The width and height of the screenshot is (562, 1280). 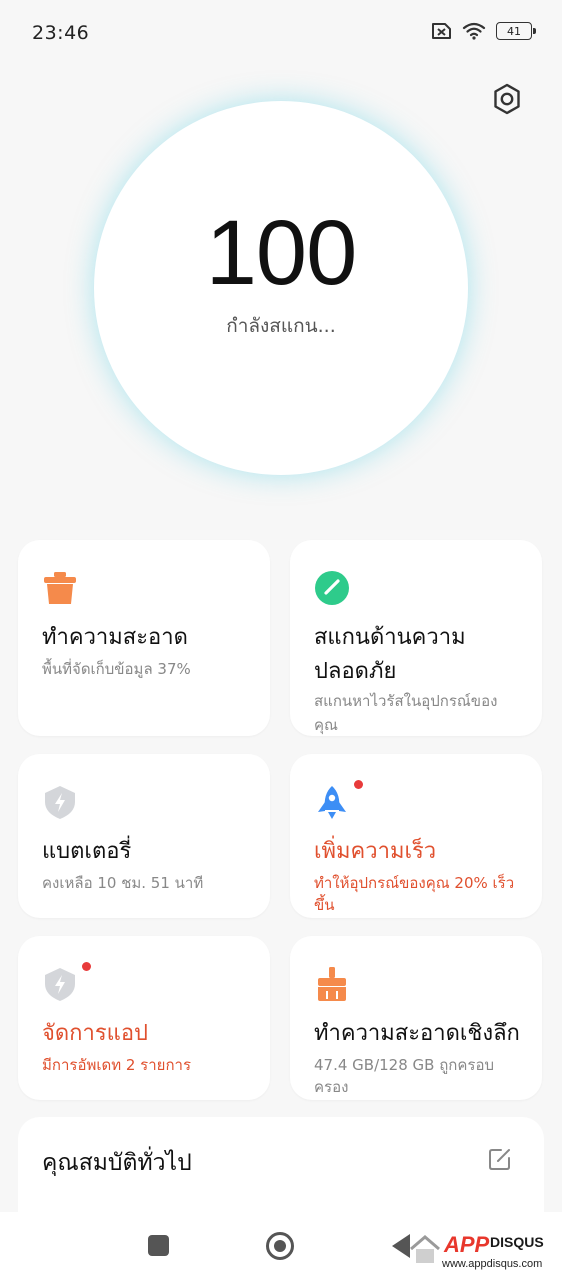 What do you see at coordinates (123, 883) in the screenshot?
I see `card-battery-subtitle: คงเหลือ 10 ชม. 51 นาที` at bounding box center [123, 883].